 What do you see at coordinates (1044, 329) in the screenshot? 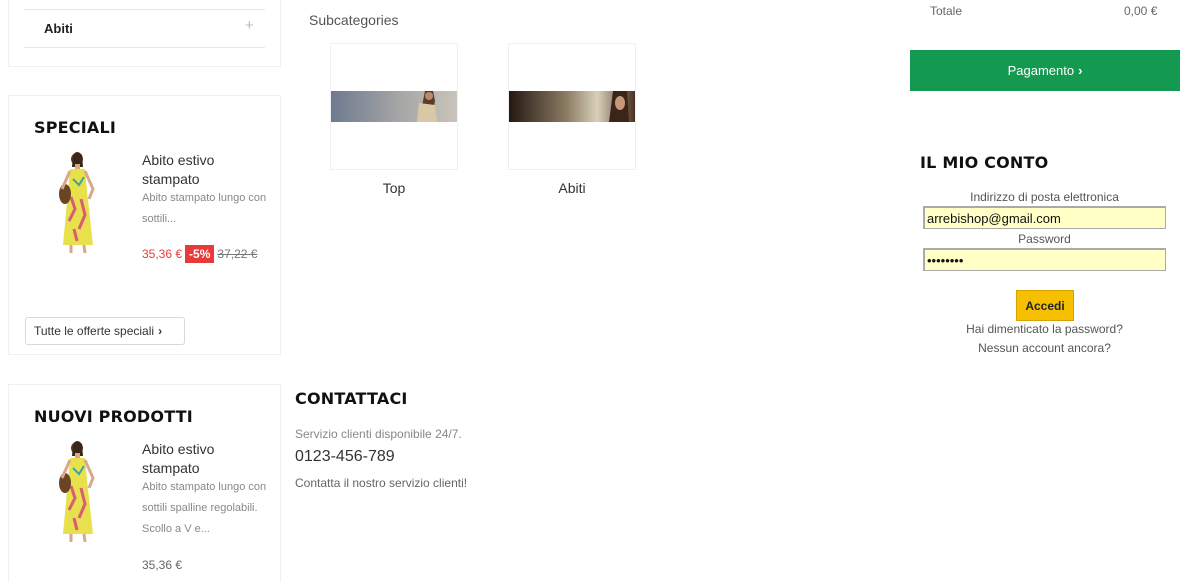
I see `forgot-password-link: Hai dimenticato la password?` at bounding box center [1044, 329].